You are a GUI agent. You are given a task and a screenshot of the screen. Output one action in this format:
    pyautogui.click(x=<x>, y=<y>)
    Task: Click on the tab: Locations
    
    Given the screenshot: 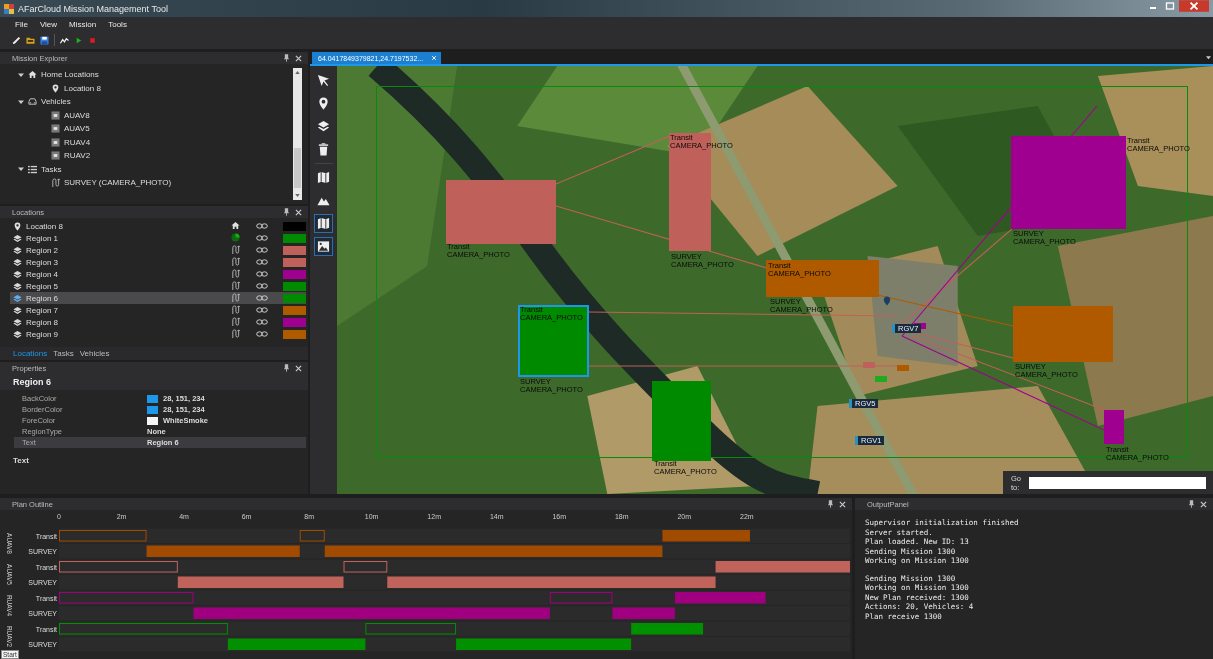 What is the action you would take?
    pyautogui.click(x=30, y=353)
    